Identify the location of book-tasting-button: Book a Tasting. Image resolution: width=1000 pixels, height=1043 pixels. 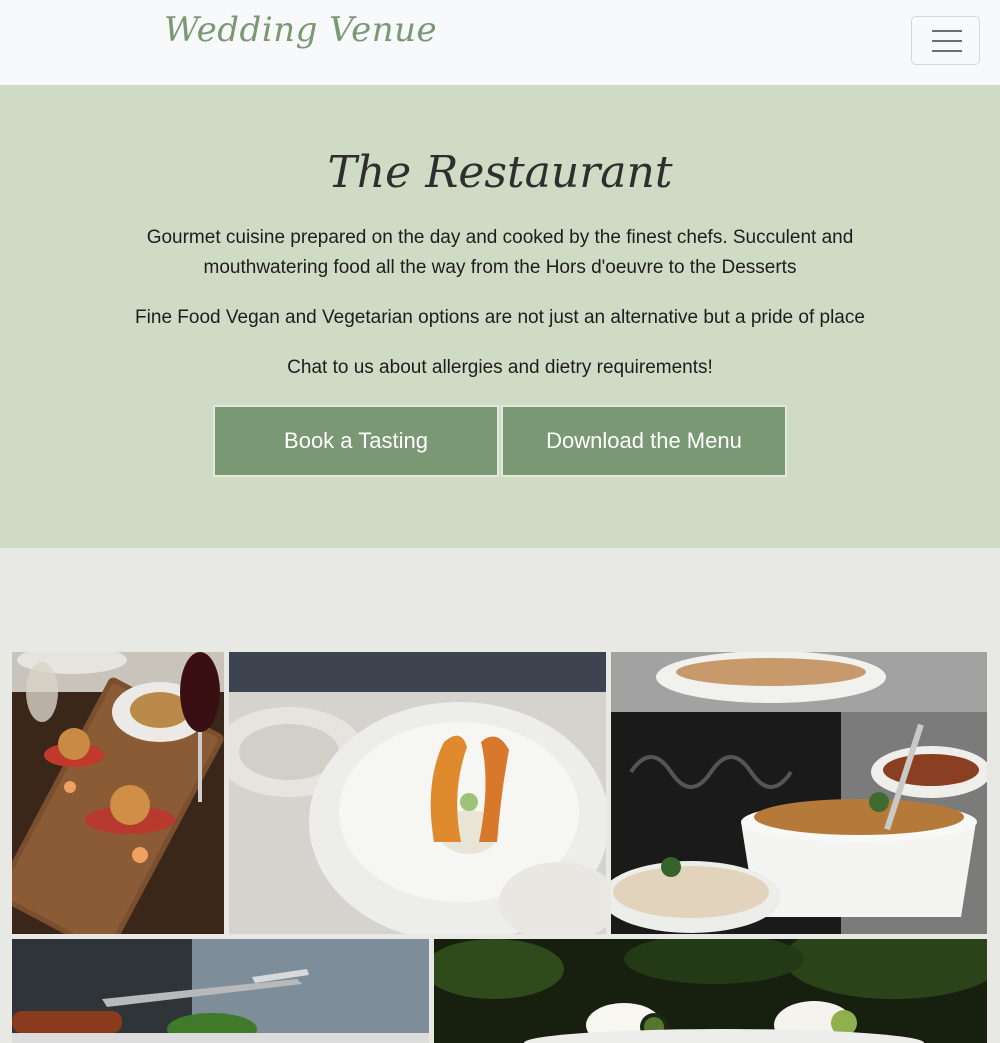
(356, 441).